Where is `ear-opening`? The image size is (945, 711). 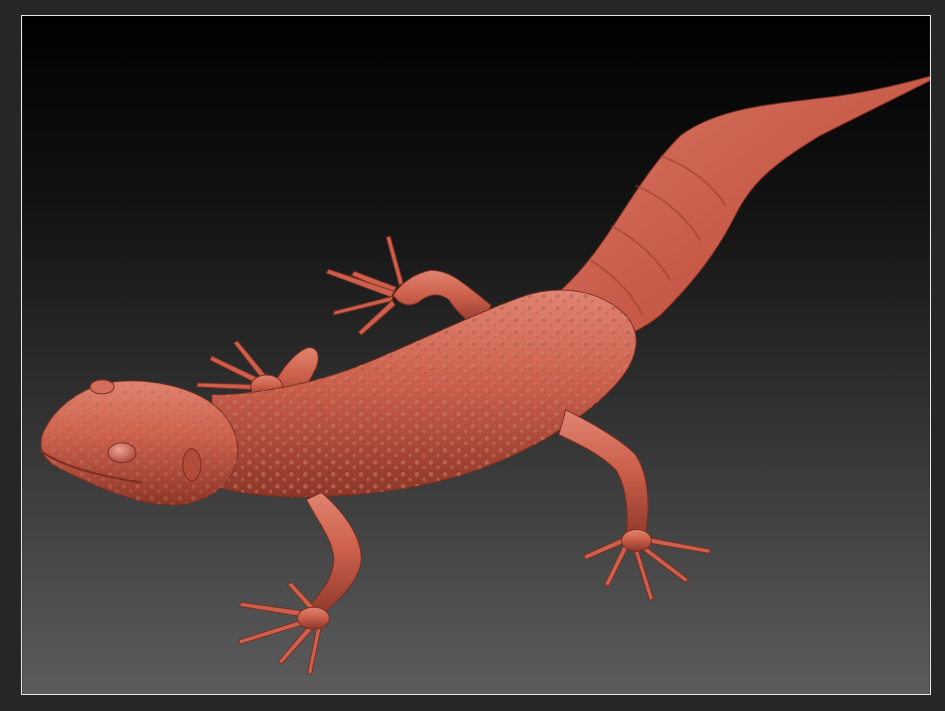 ear-opening is located at coordinates (192, 465).